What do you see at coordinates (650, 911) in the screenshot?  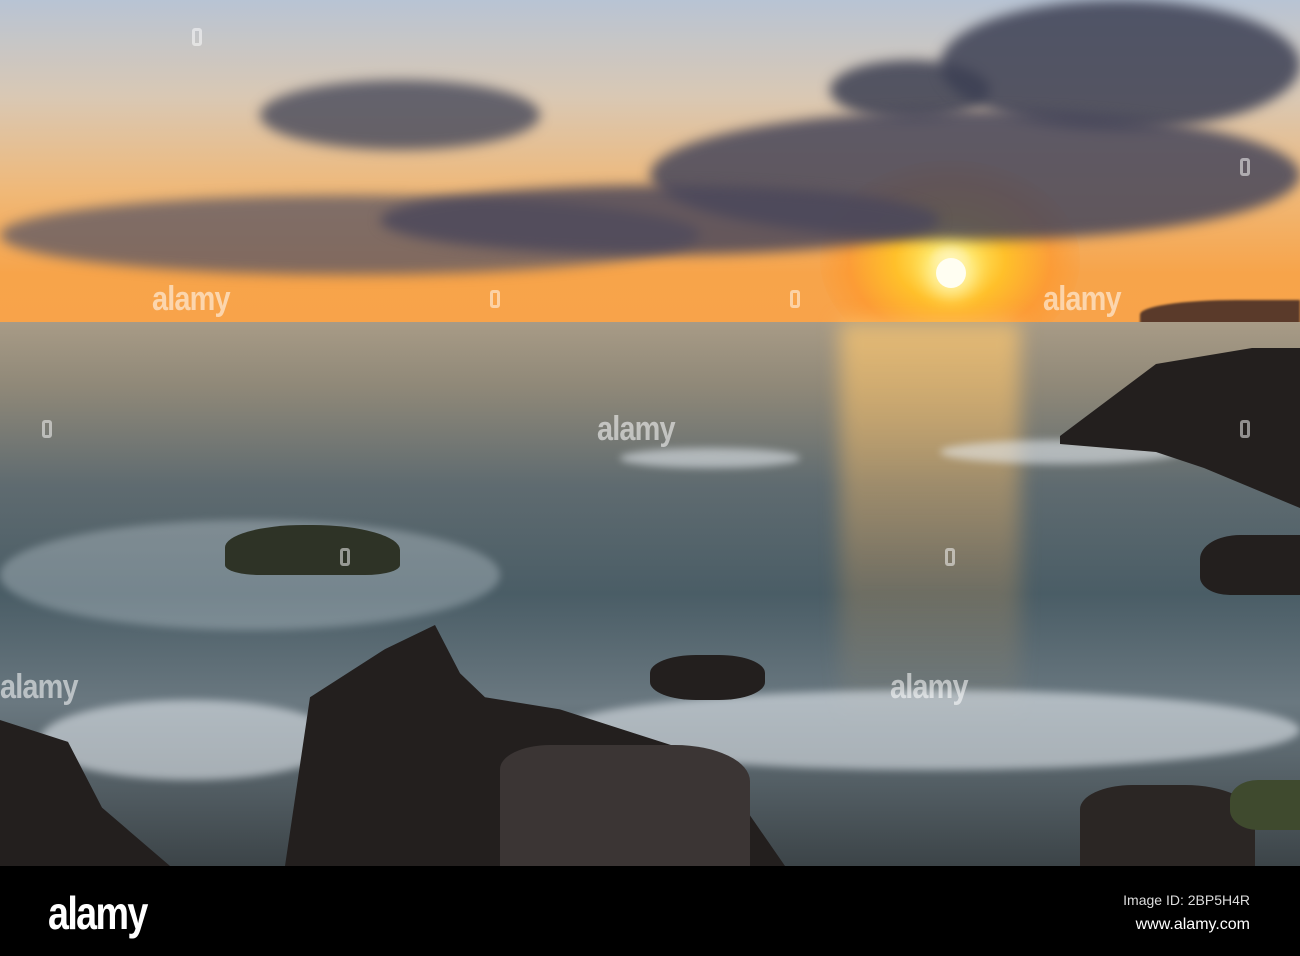 I see `footer-bar: alamy Image ID: 2BP5H4R www.alamy.com` at bounding box center [650, 911].